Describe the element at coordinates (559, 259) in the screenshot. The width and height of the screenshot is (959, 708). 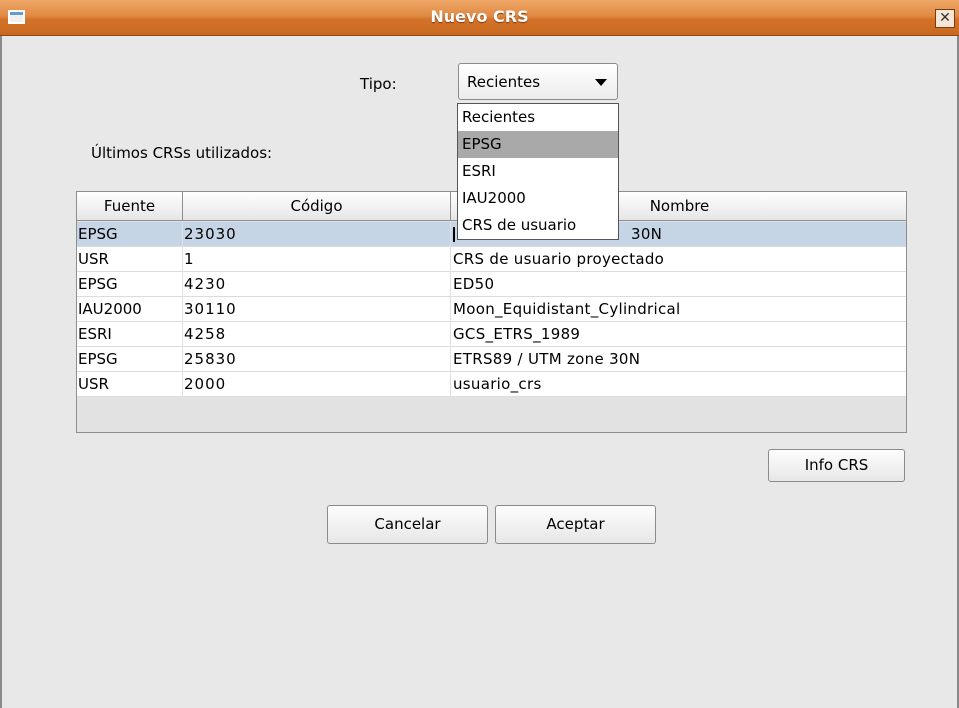
I see `cell-nombre: CRS de usuario proyectado` at that location.